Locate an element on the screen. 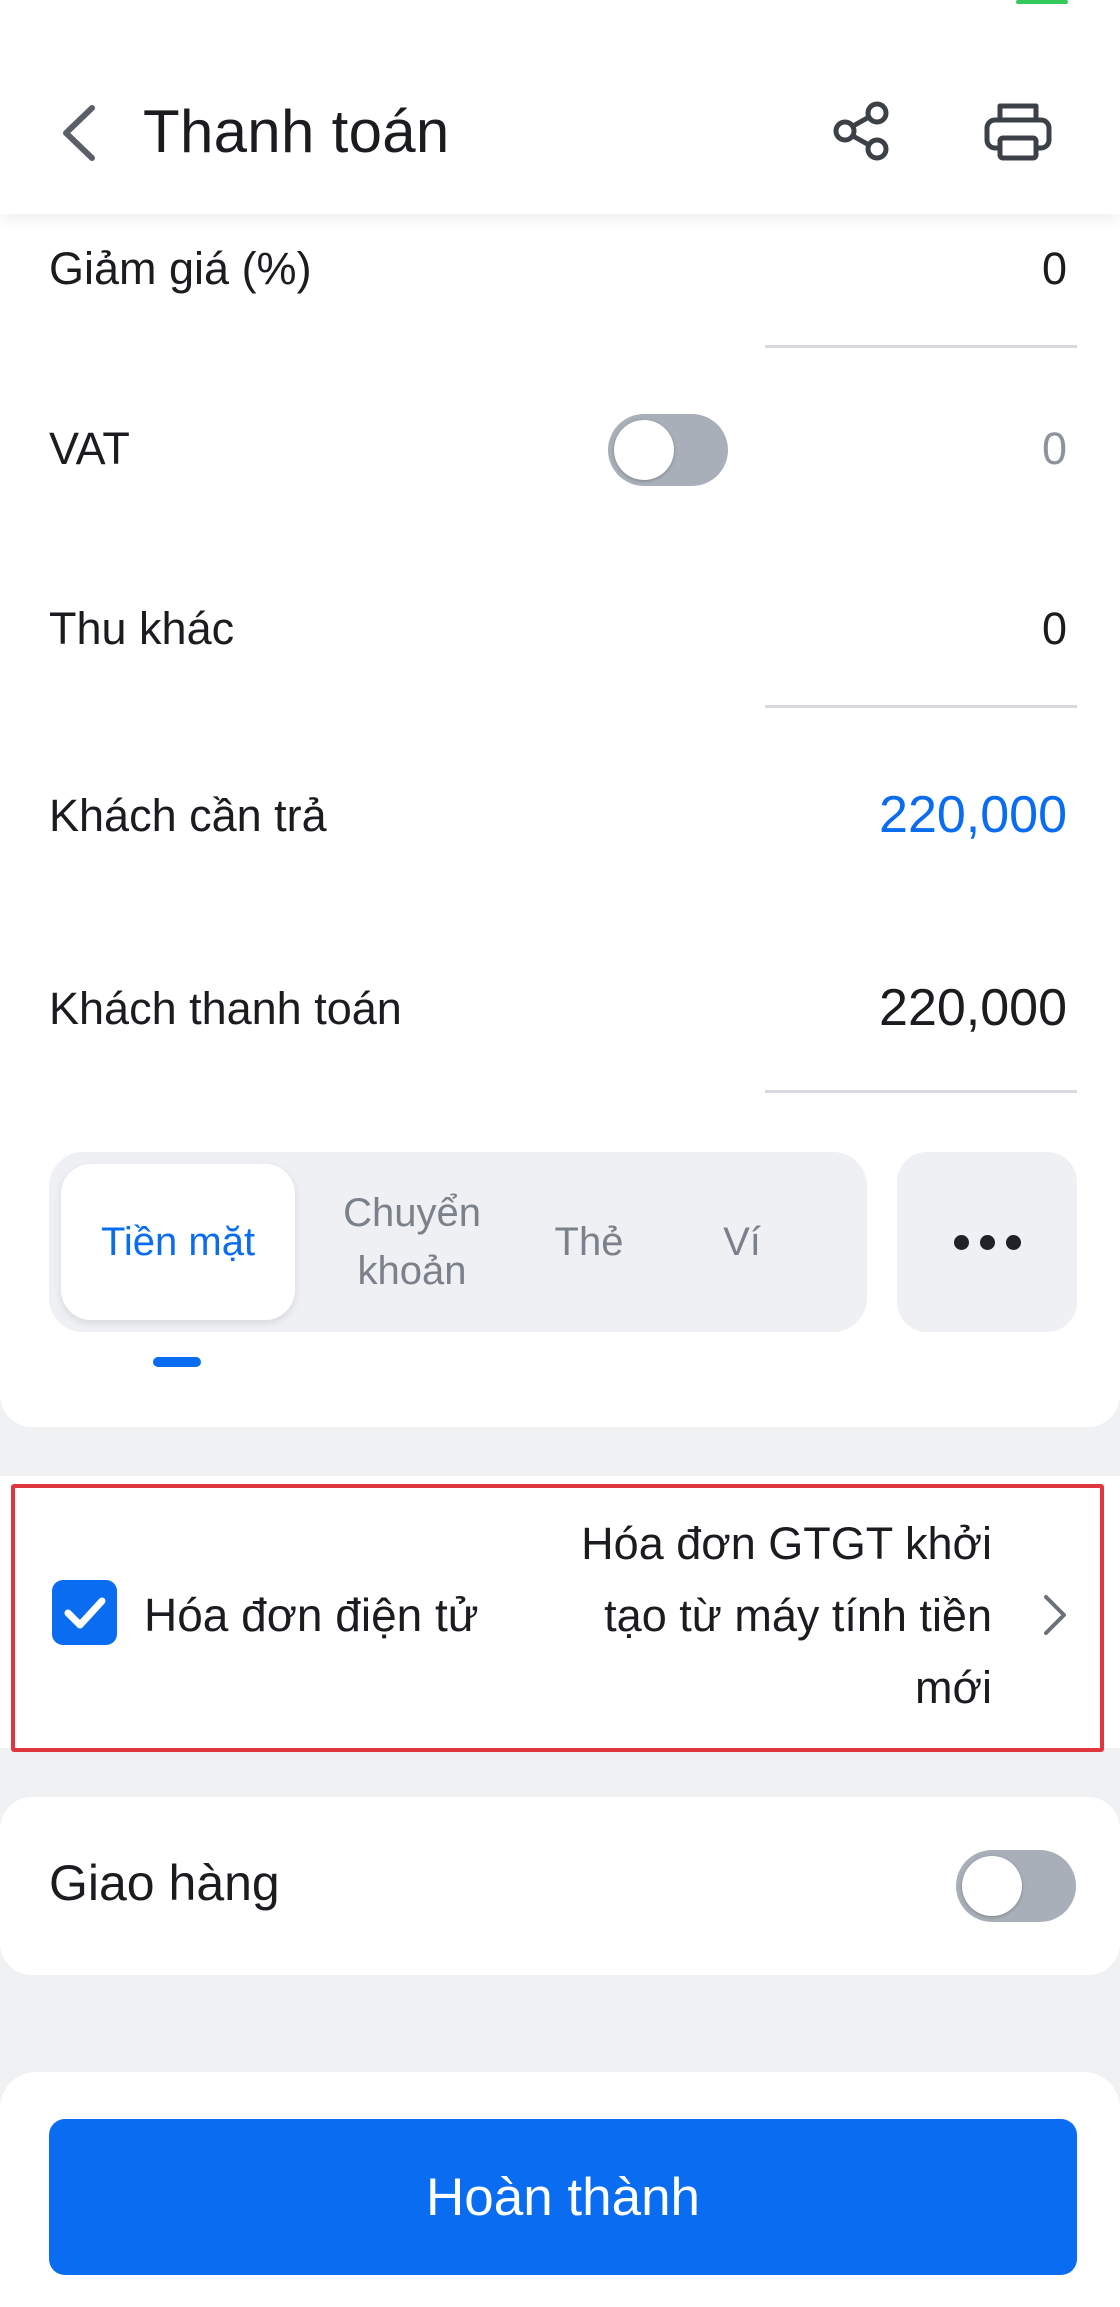 The height and width of the screenshot is (2307, 1120). tab-cash: Tiền mặt is located at coordinates (178, 1242).